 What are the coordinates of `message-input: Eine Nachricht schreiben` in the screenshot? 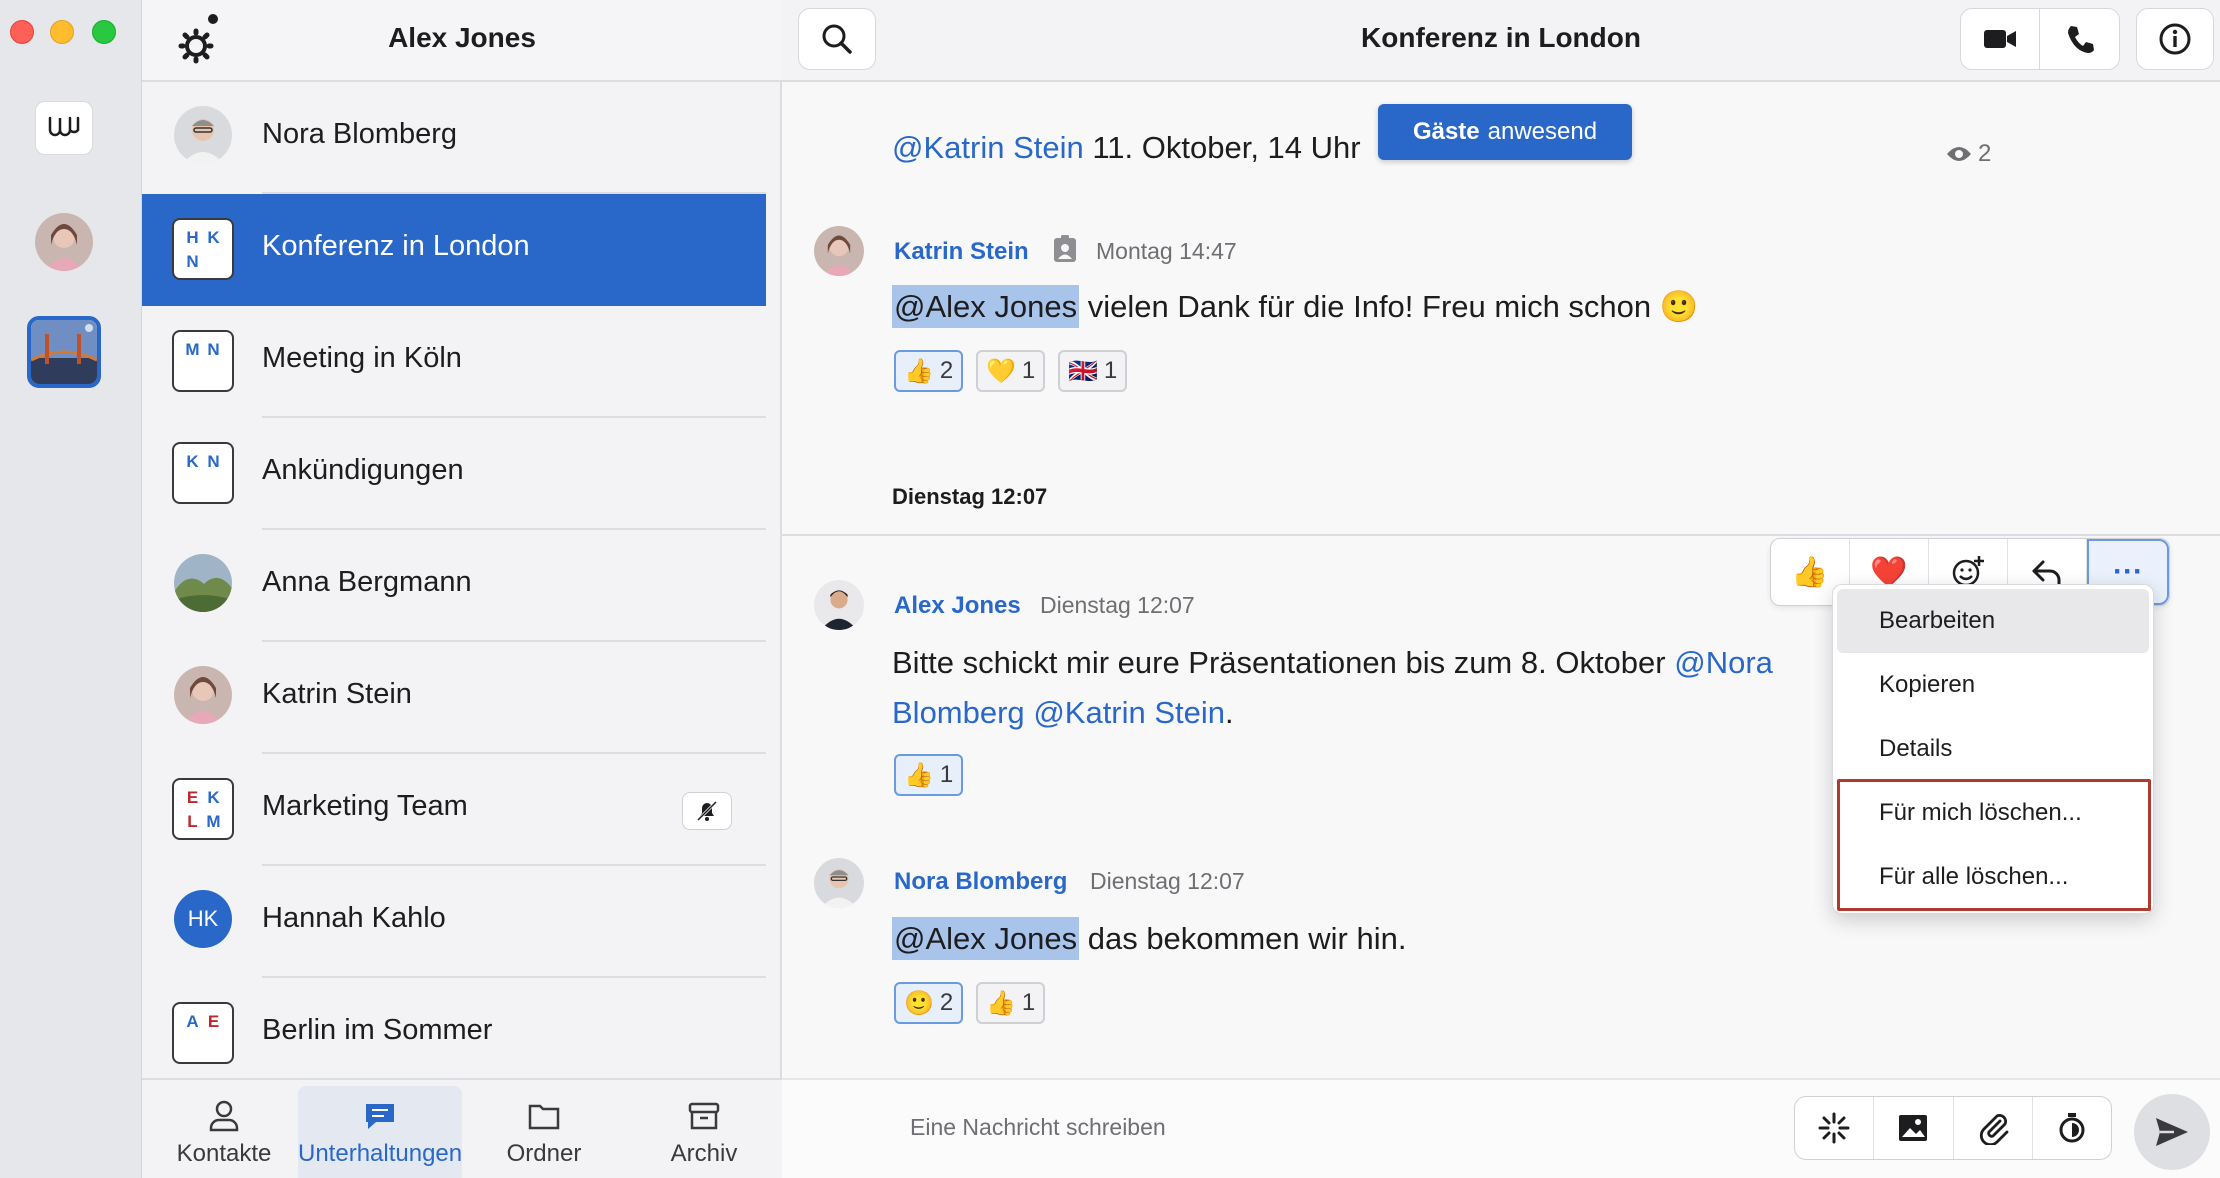 It's located at (1038, 1127).